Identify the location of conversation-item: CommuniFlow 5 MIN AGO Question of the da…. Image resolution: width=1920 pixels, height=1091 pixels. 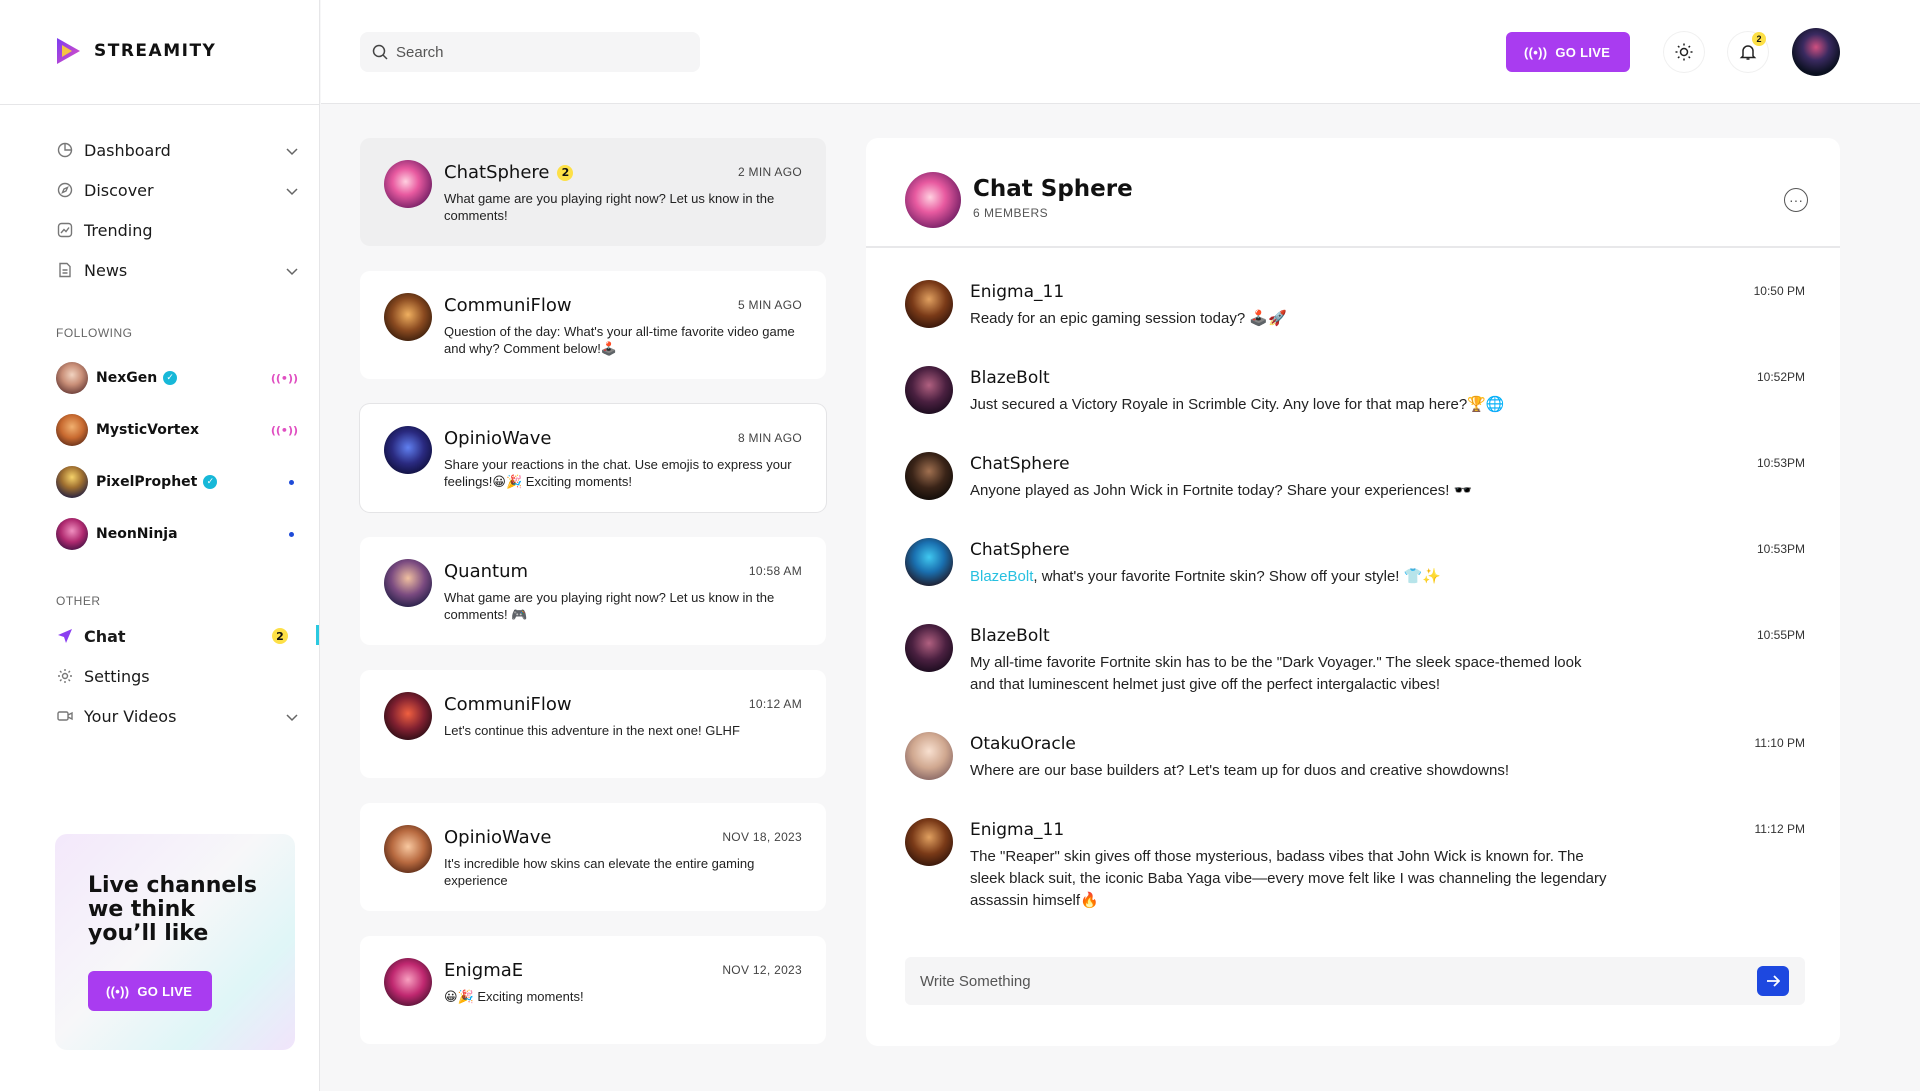
(593, 325).